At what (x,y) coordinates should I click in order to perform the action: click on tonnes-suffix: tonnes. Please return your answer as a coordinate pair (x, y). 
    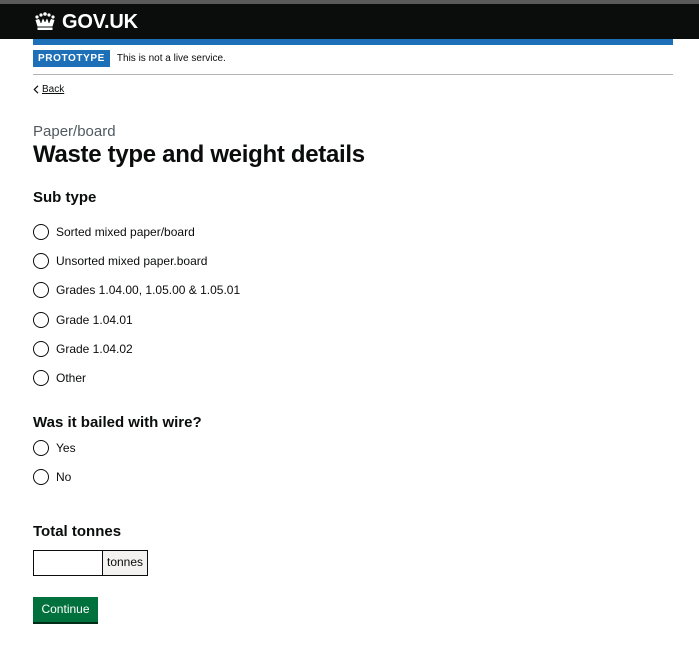
    Looking at the image, I should click on (125, 563).